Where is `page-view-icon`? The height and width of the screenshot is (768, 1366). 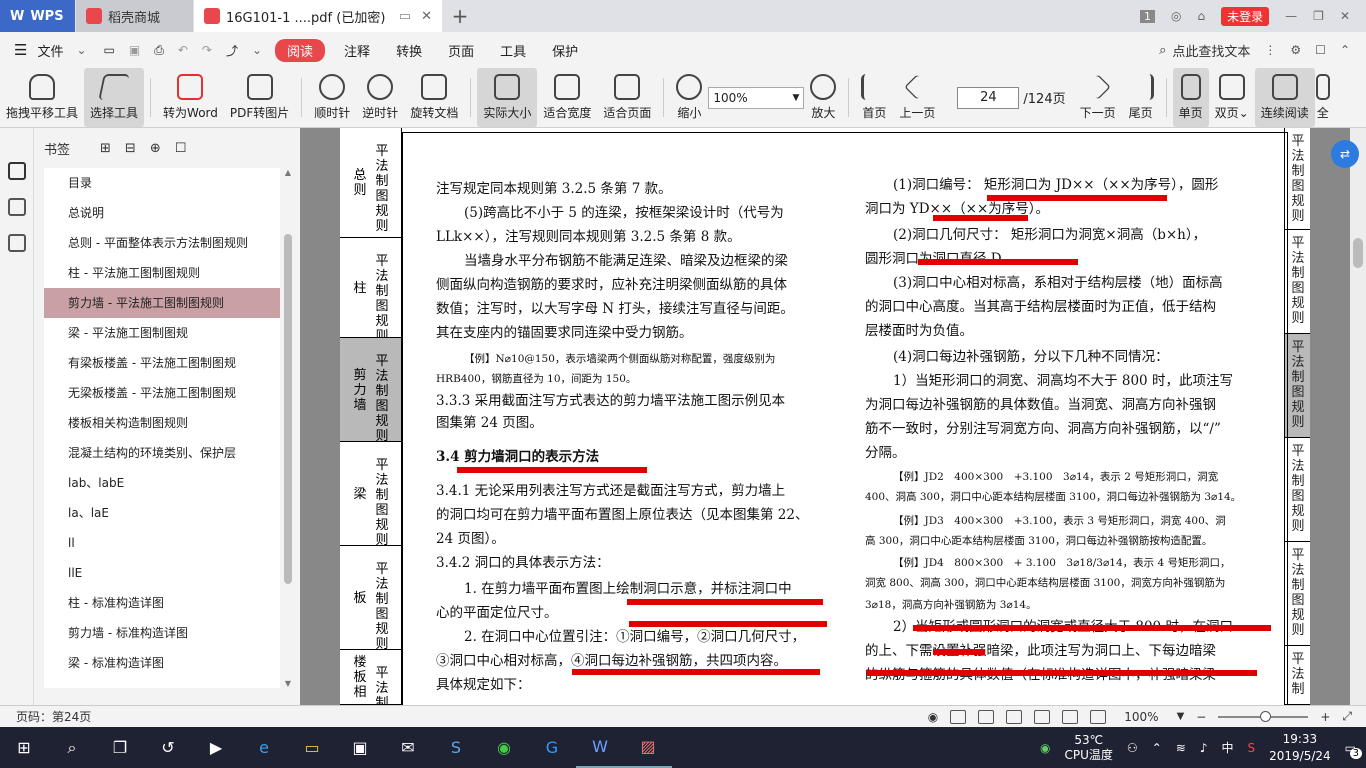 page-view-icon is located at coordinates (986, 716).